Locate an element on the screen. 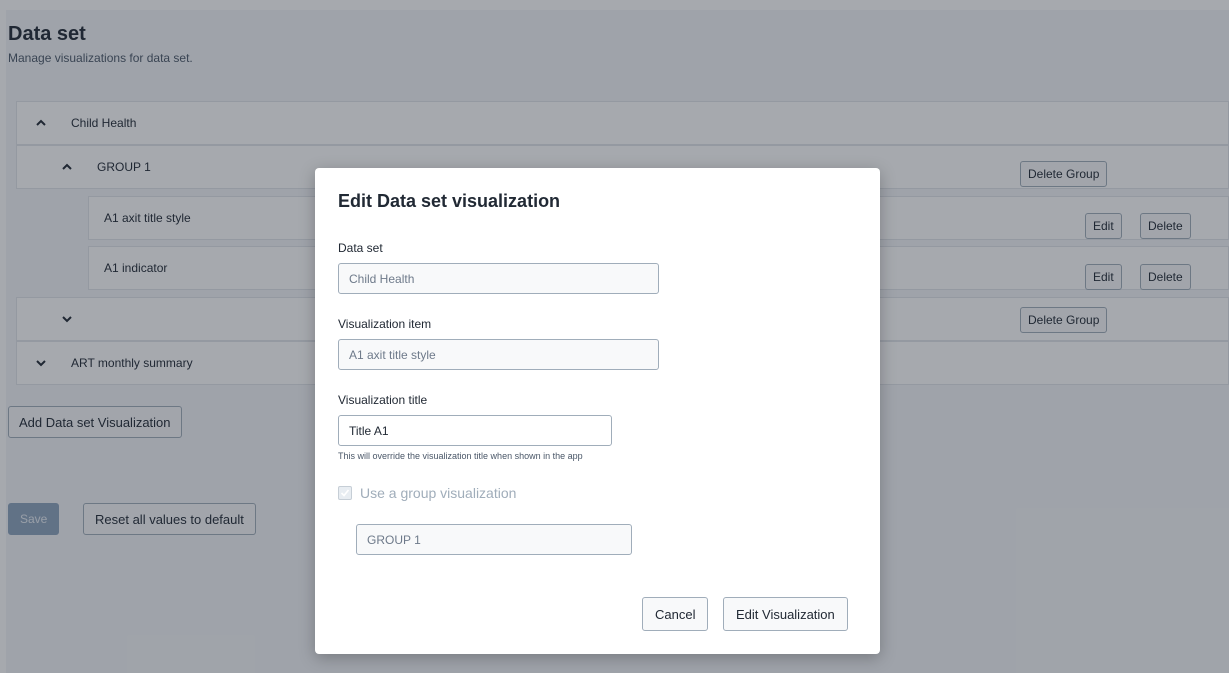  cancel-button: Cancel is located at coordinates (675, 614).